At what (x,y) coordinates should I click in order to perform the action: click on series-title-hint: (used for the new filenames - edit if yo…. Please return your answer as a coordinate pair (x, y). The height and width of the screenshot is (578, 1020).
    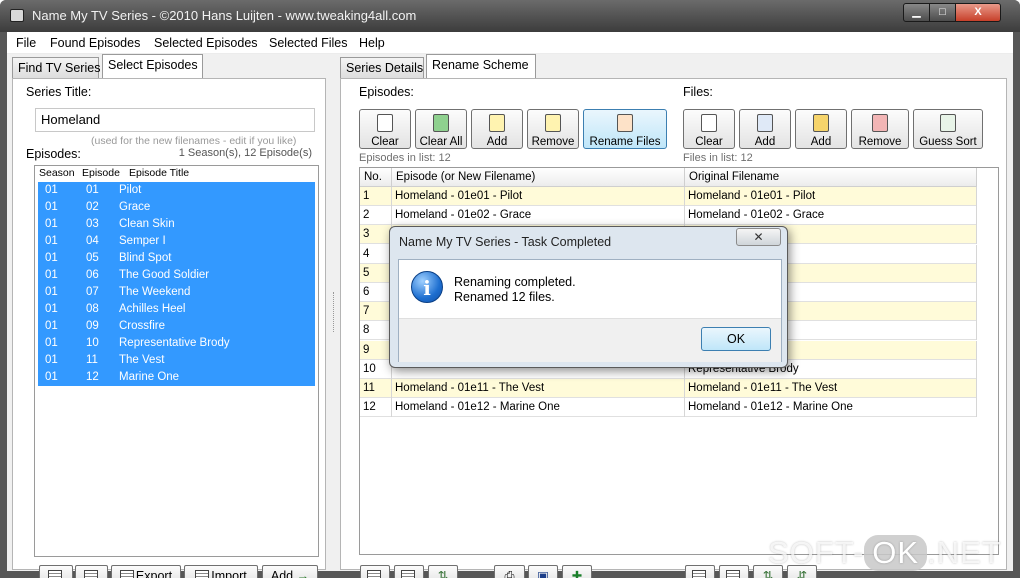
    Looking at the image, I should click on (194, 141).